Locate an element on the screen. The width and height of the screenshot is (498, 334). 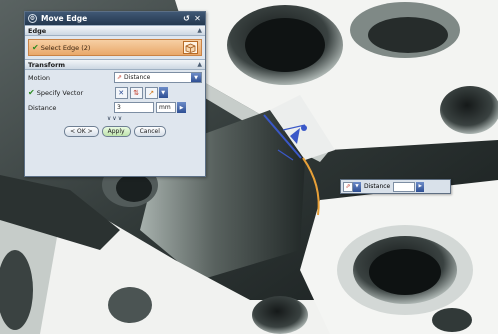
section-edge-header: Edge ▲ is located at coordinates (115, 30).